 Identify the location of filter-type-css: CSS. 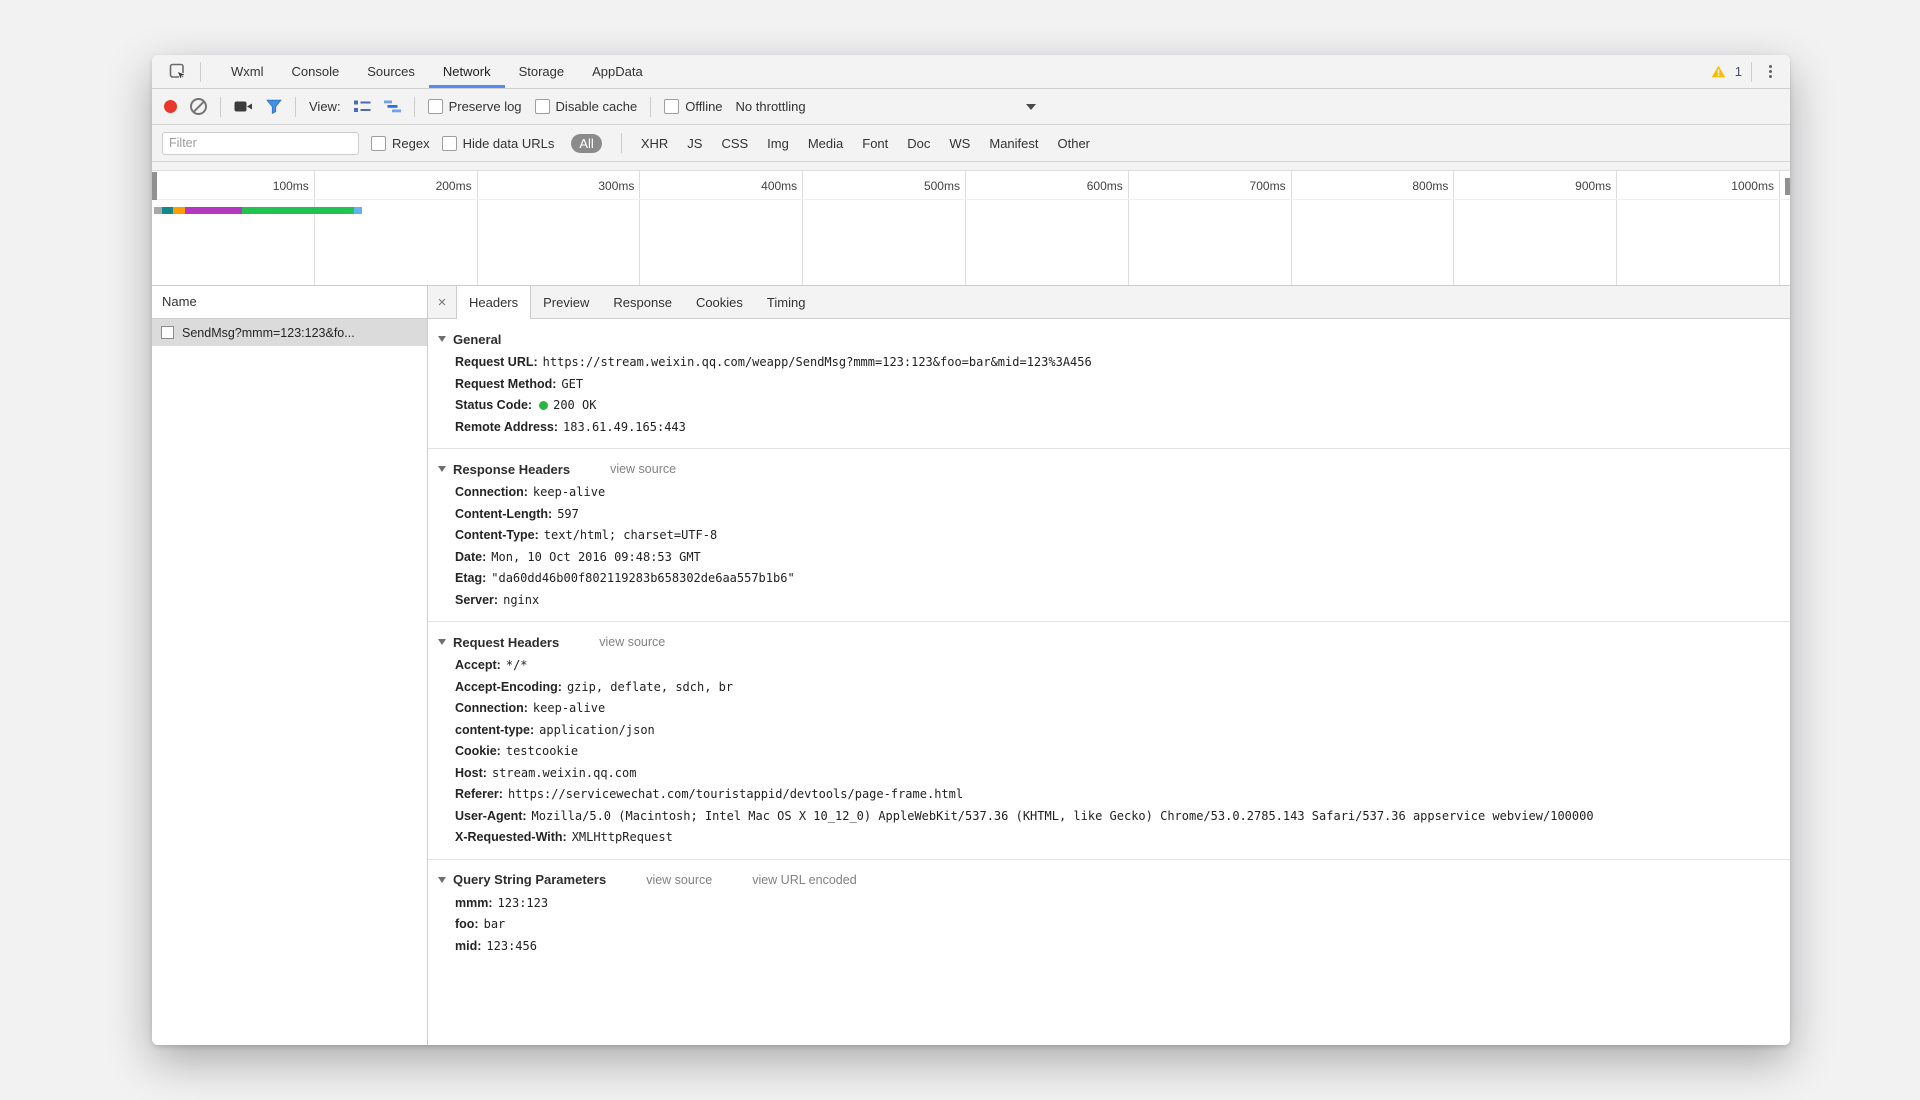
(734, 143).